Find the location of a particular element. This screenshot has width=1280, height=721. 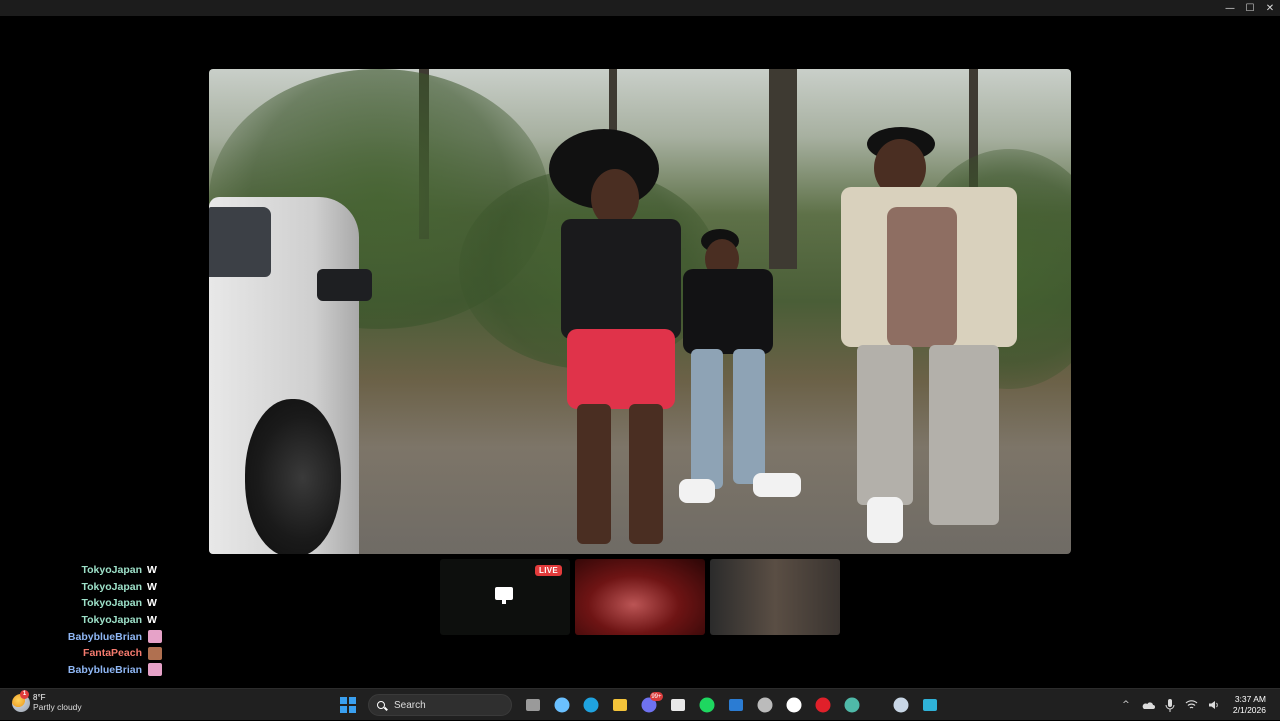

windows-start-icon is located at coordinates (348, 705).